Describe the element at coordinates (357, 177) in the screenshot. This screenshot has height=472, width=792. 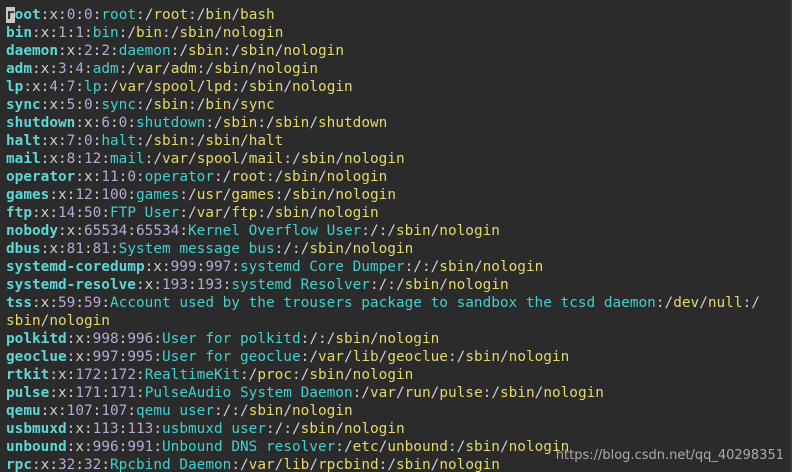
I see `path-segment: nologin` at that location.